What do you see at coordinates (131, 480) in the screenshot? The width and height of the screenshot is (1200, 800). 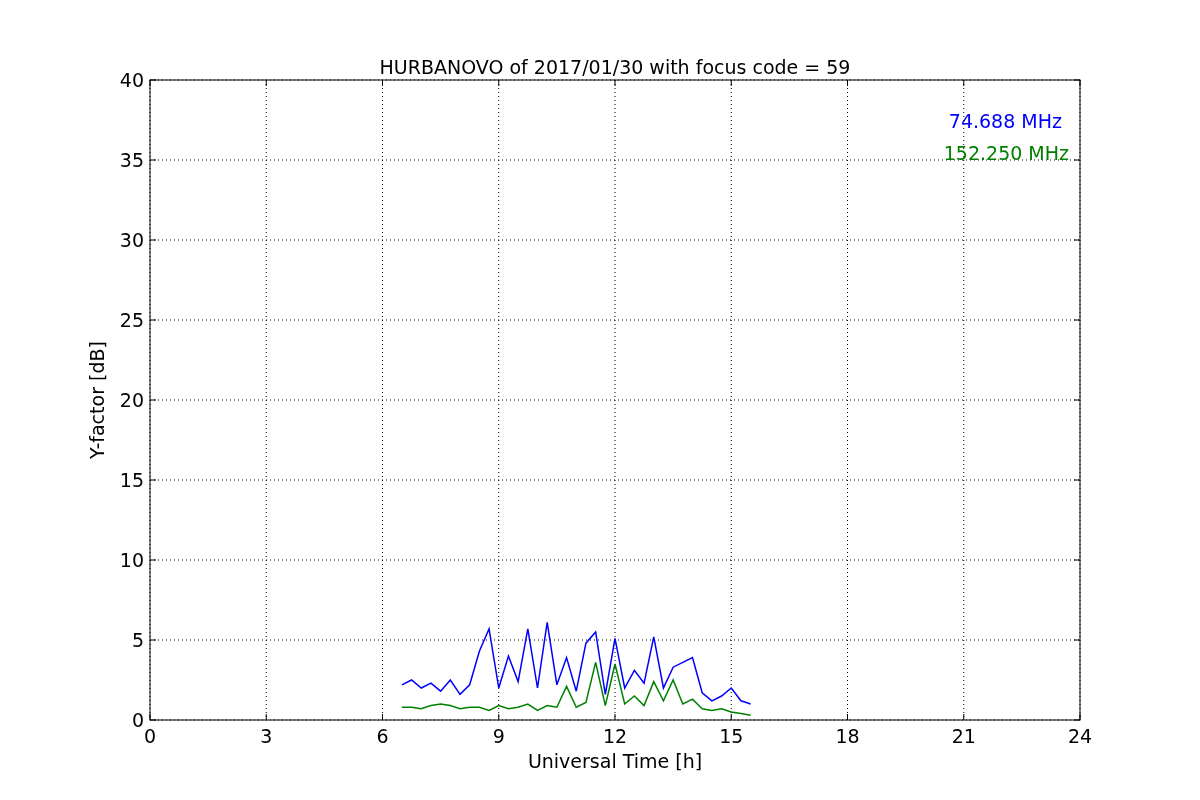 I see `y-tick-label: 15` at bounding box center [131, 480].